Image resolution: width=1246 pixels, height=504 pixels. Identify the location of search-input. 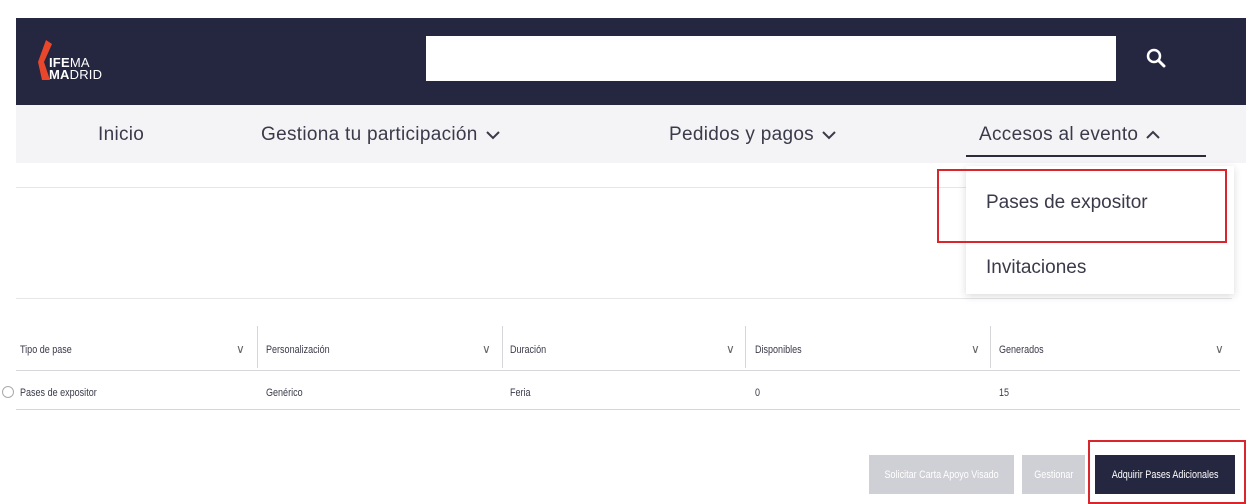
(771, 58).